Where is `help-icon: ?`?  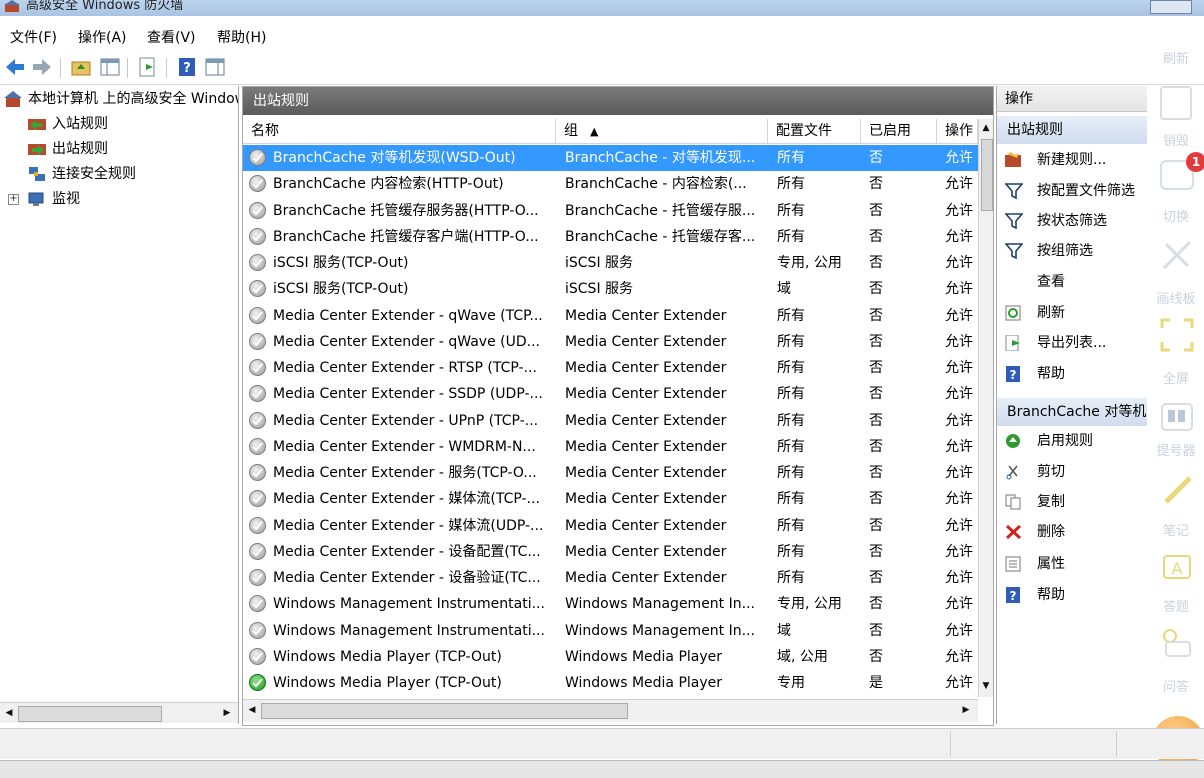 help-icon: ? is located at coordinates (187, 67).